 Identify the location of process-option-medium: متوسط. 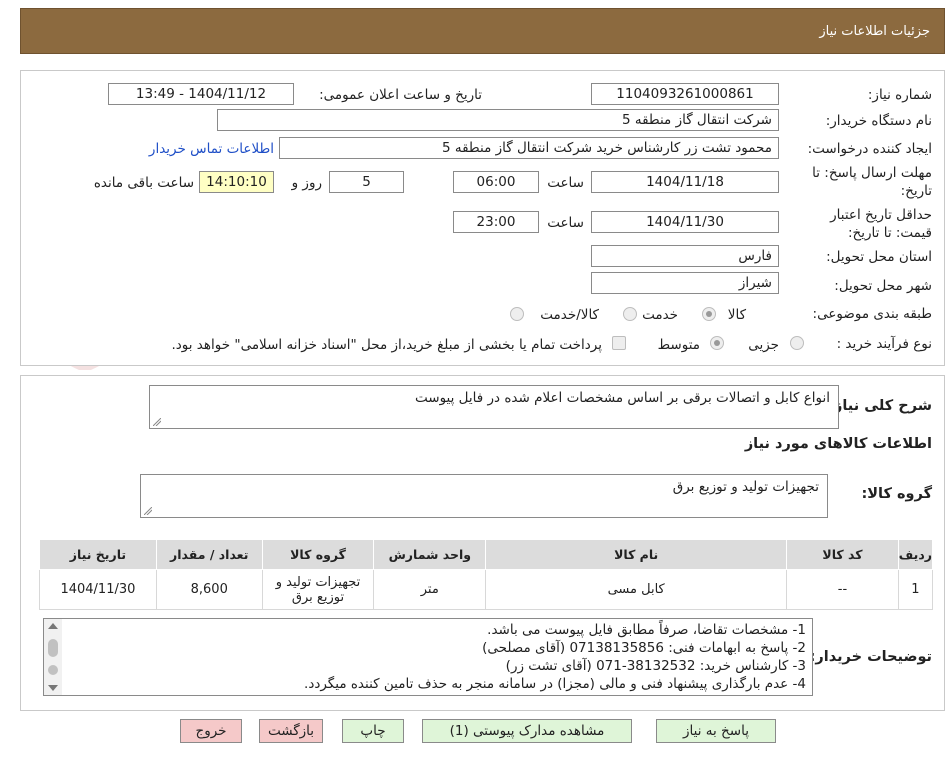
(678, 345).